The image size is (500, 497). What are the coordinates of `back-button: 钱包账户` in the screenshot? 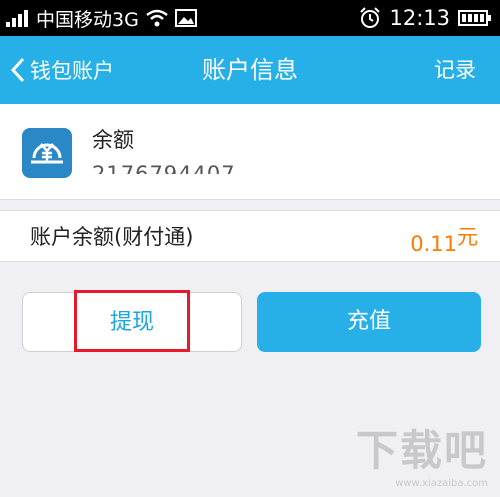 It's located at (62, 70).